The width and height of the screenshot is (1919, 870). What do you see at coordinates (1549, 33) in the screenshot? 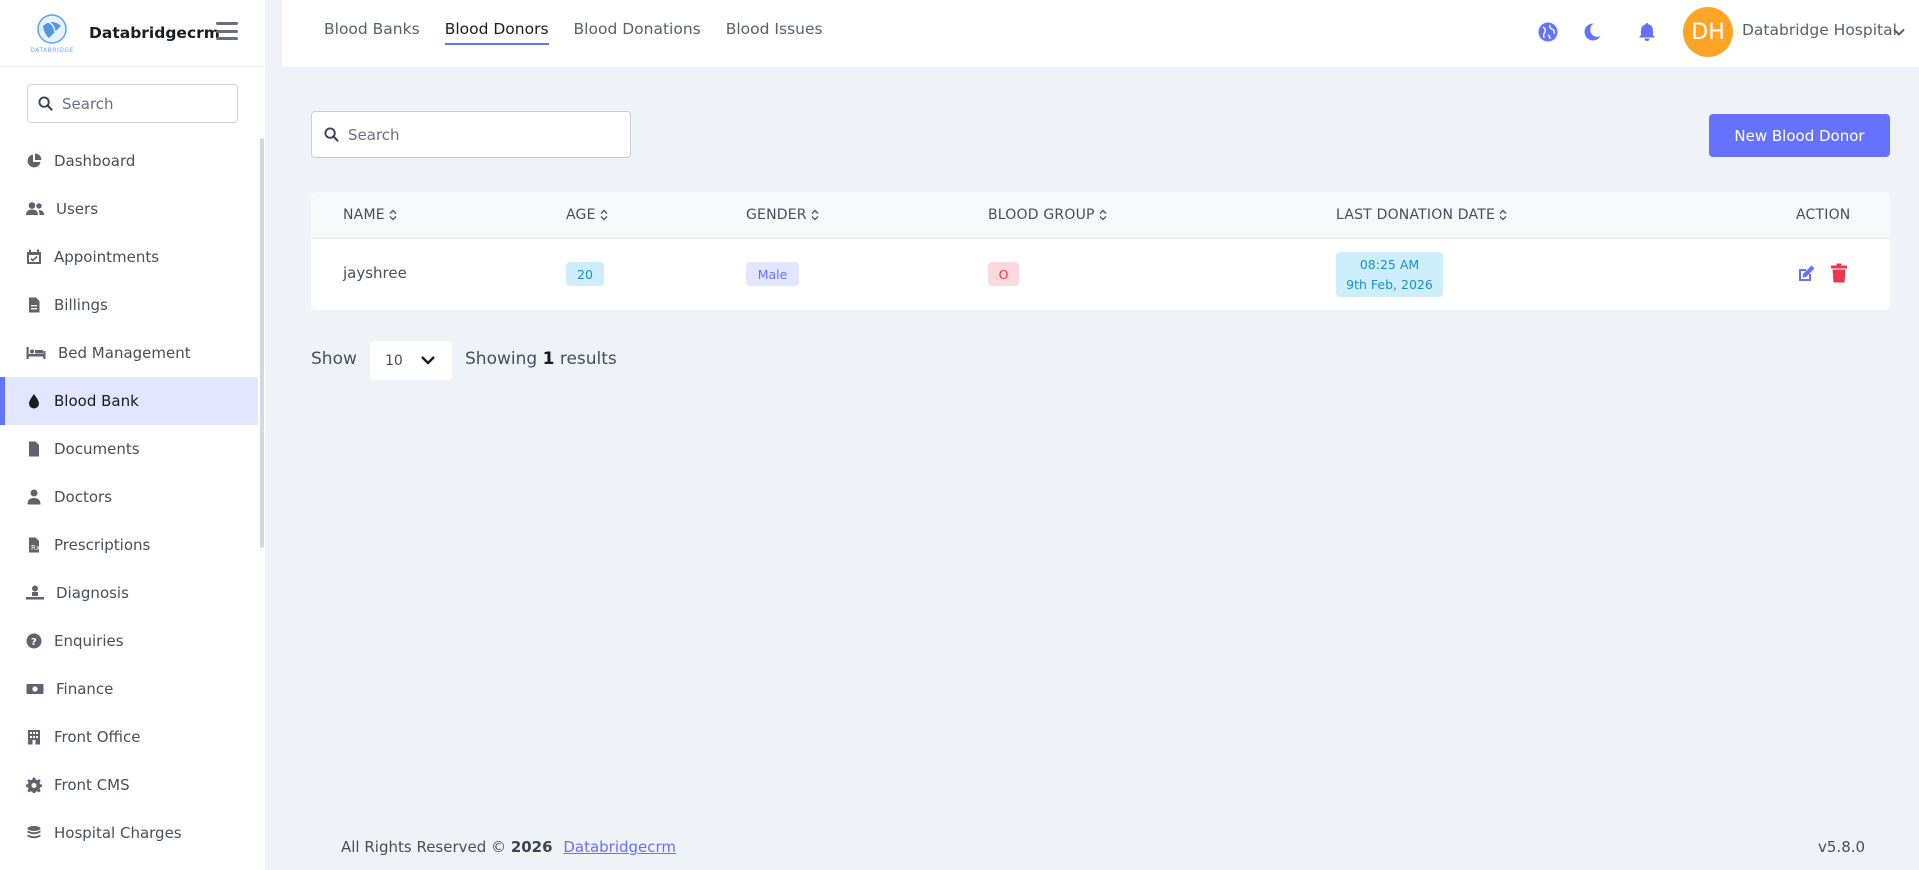
I see `globe-icon` at bounding box center [1549, 33].